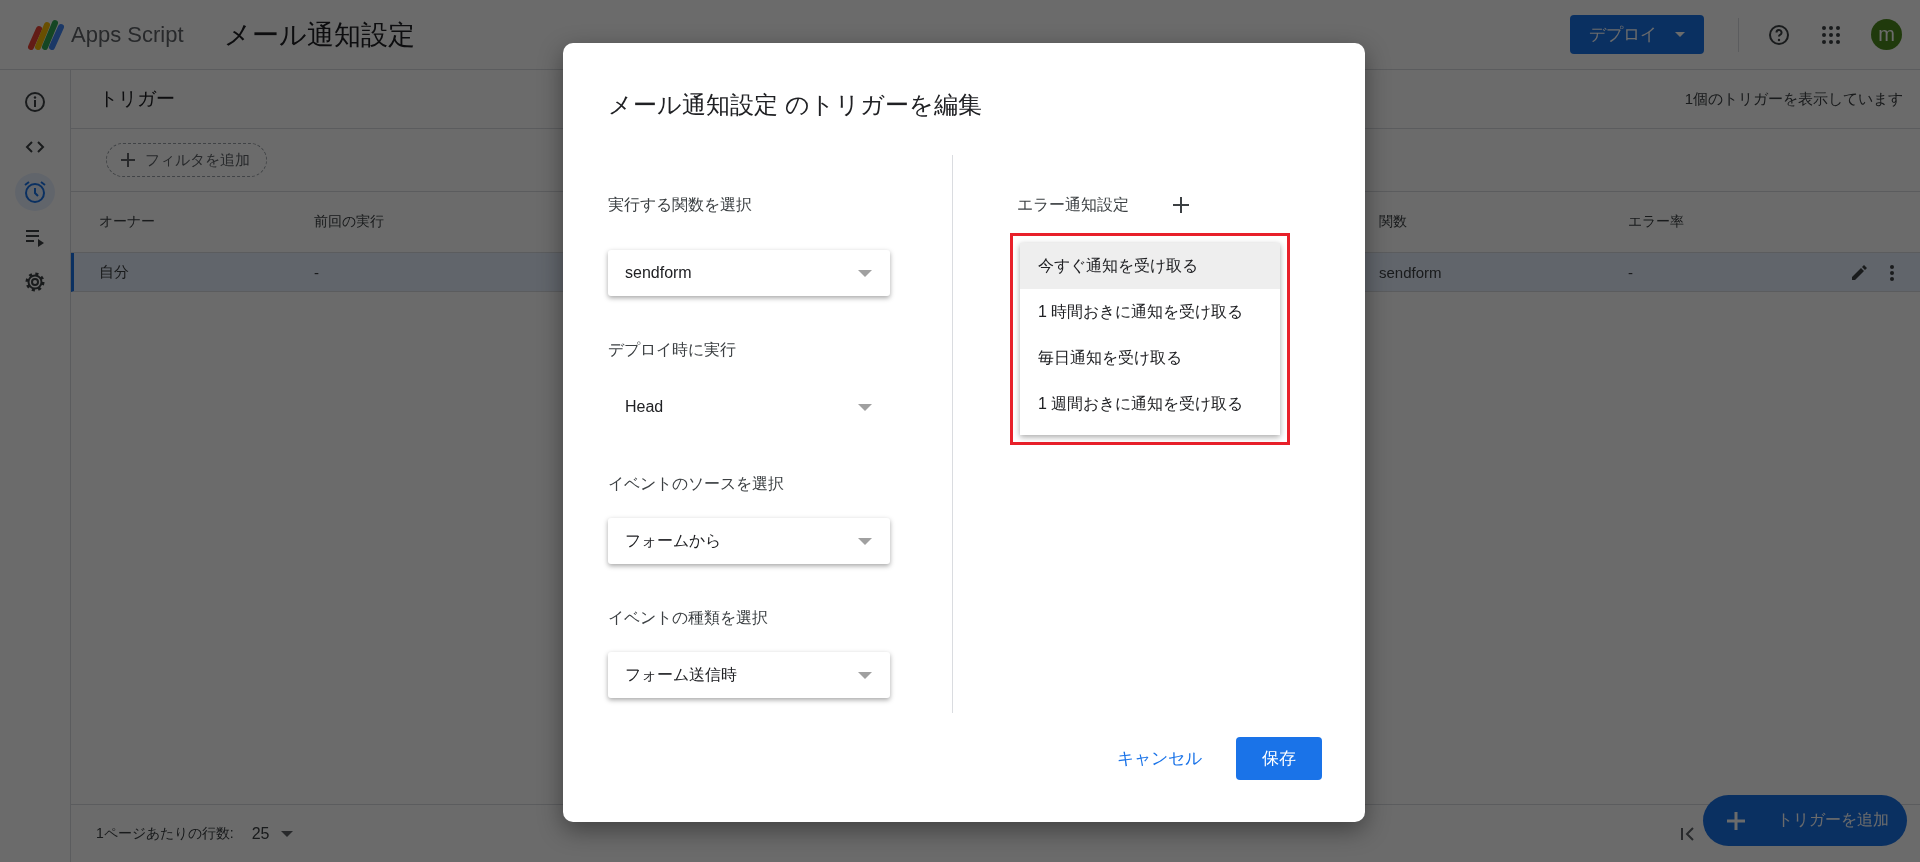  Describe the element at coordinates (795, 105) in the screenshot. I see `dialog-title: メール通知設定 のトリガーを編集` at that location.